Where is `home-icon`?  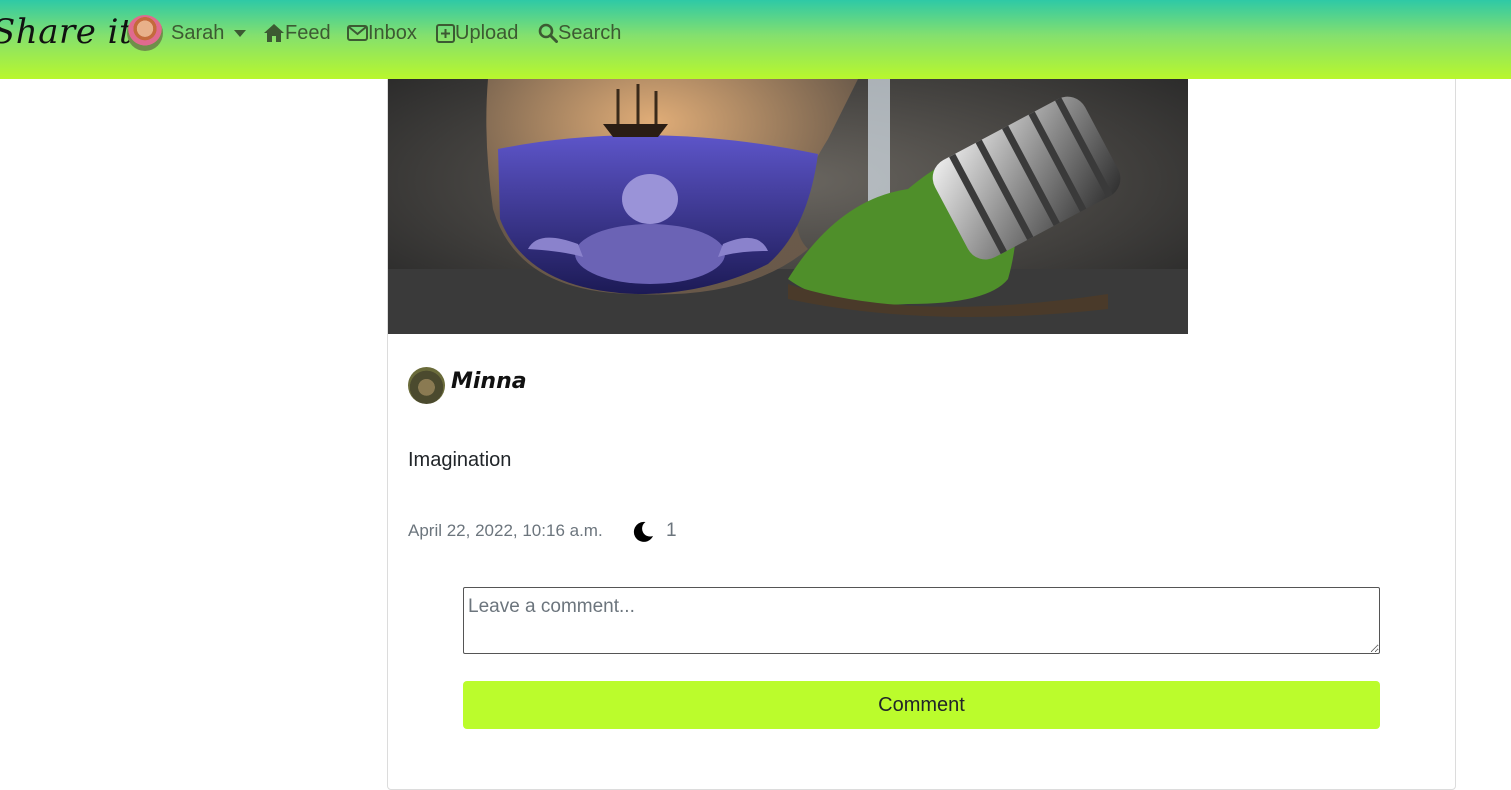 home-icon is located at coordinates (274, 33).